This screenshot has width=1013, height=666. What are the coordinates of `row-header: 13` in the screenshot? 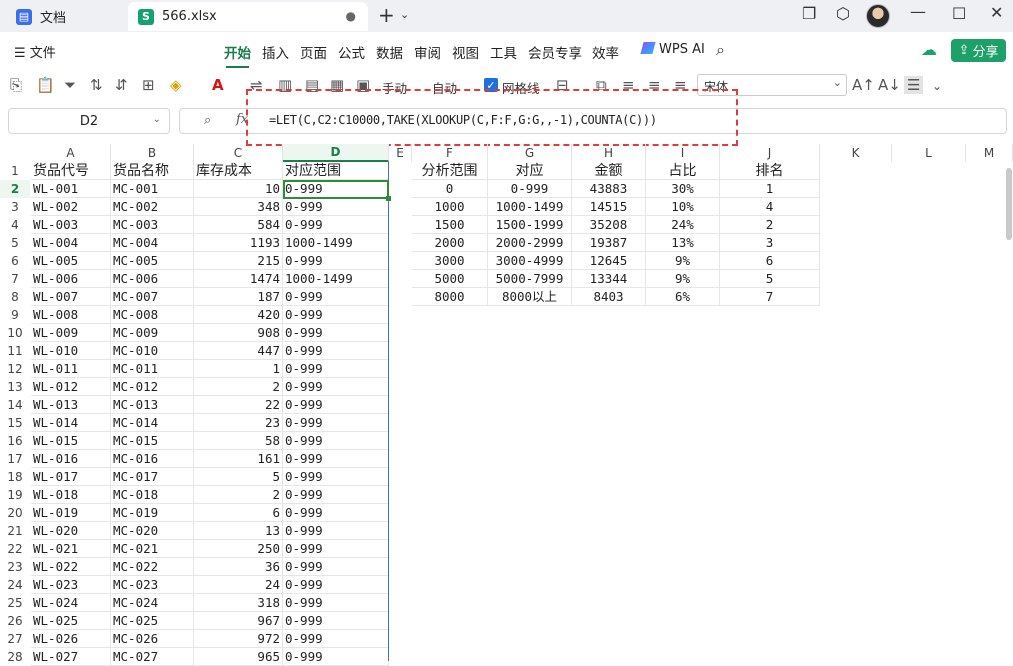 It's located at (15, 387).